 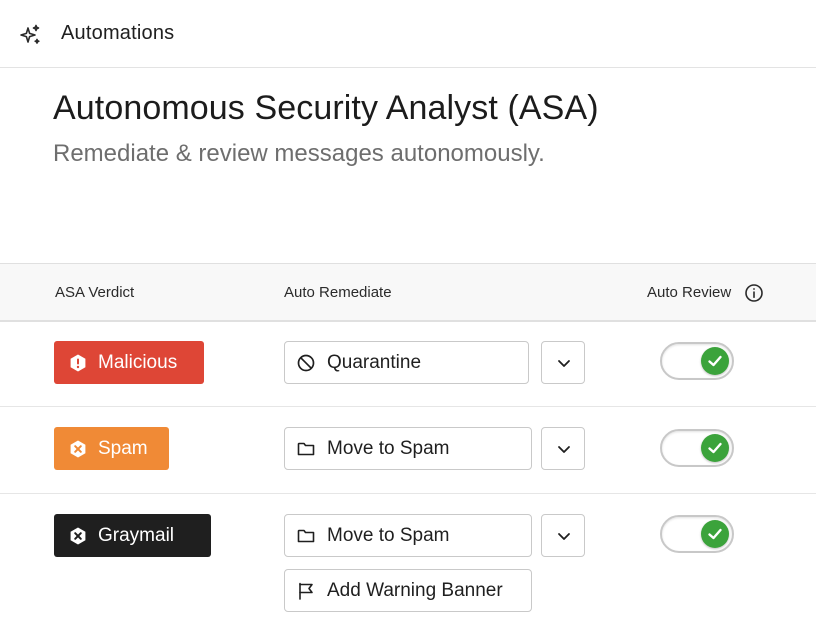 I want to click on warning-banner-select: Add Warning Banner, so click(x=408, y=590).